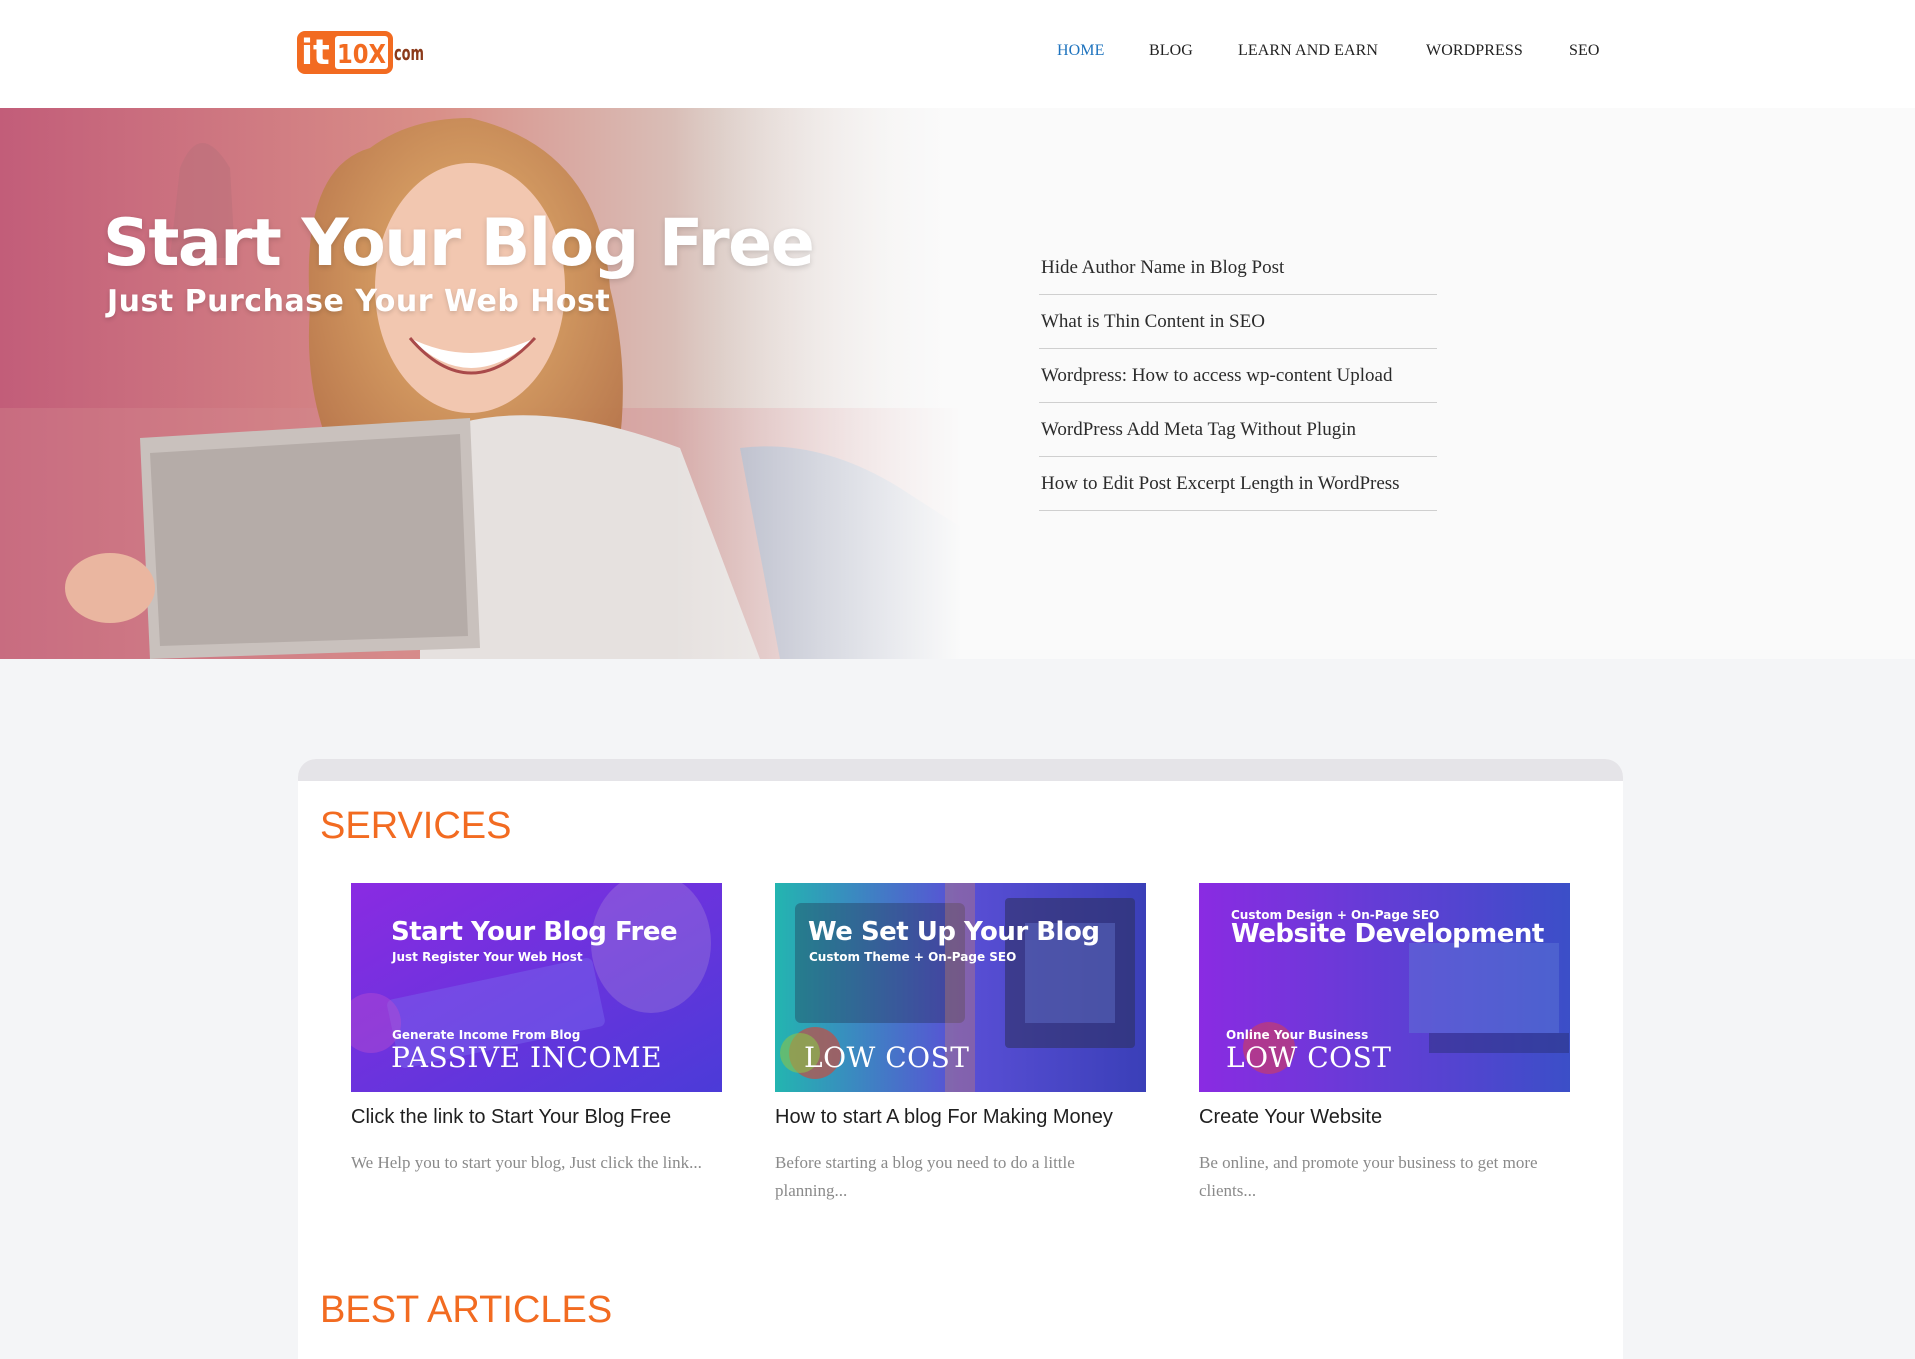 This screenshot has width=1915, height=1359. Describe the element at coordinates (1171, 51) in the screenshot. I see `nav-item-blog: BLOG` at that location.